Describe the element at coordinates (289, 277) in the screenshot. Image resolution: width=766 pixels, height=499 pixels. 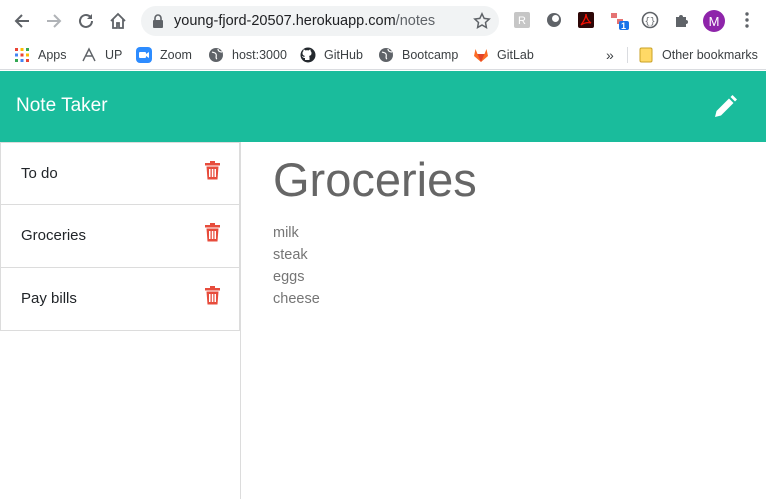
I see `note-body-line: eggs` at that location.